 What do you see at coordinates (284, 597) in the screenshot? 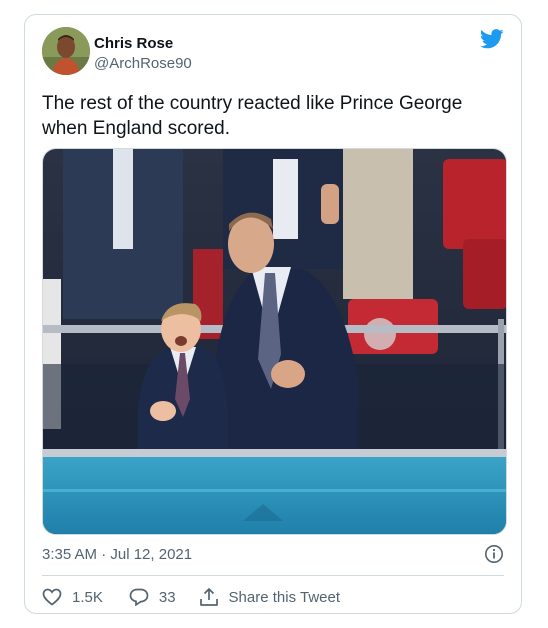
I see `share-label: Share this Tweet` at bounding box center [284, 597].